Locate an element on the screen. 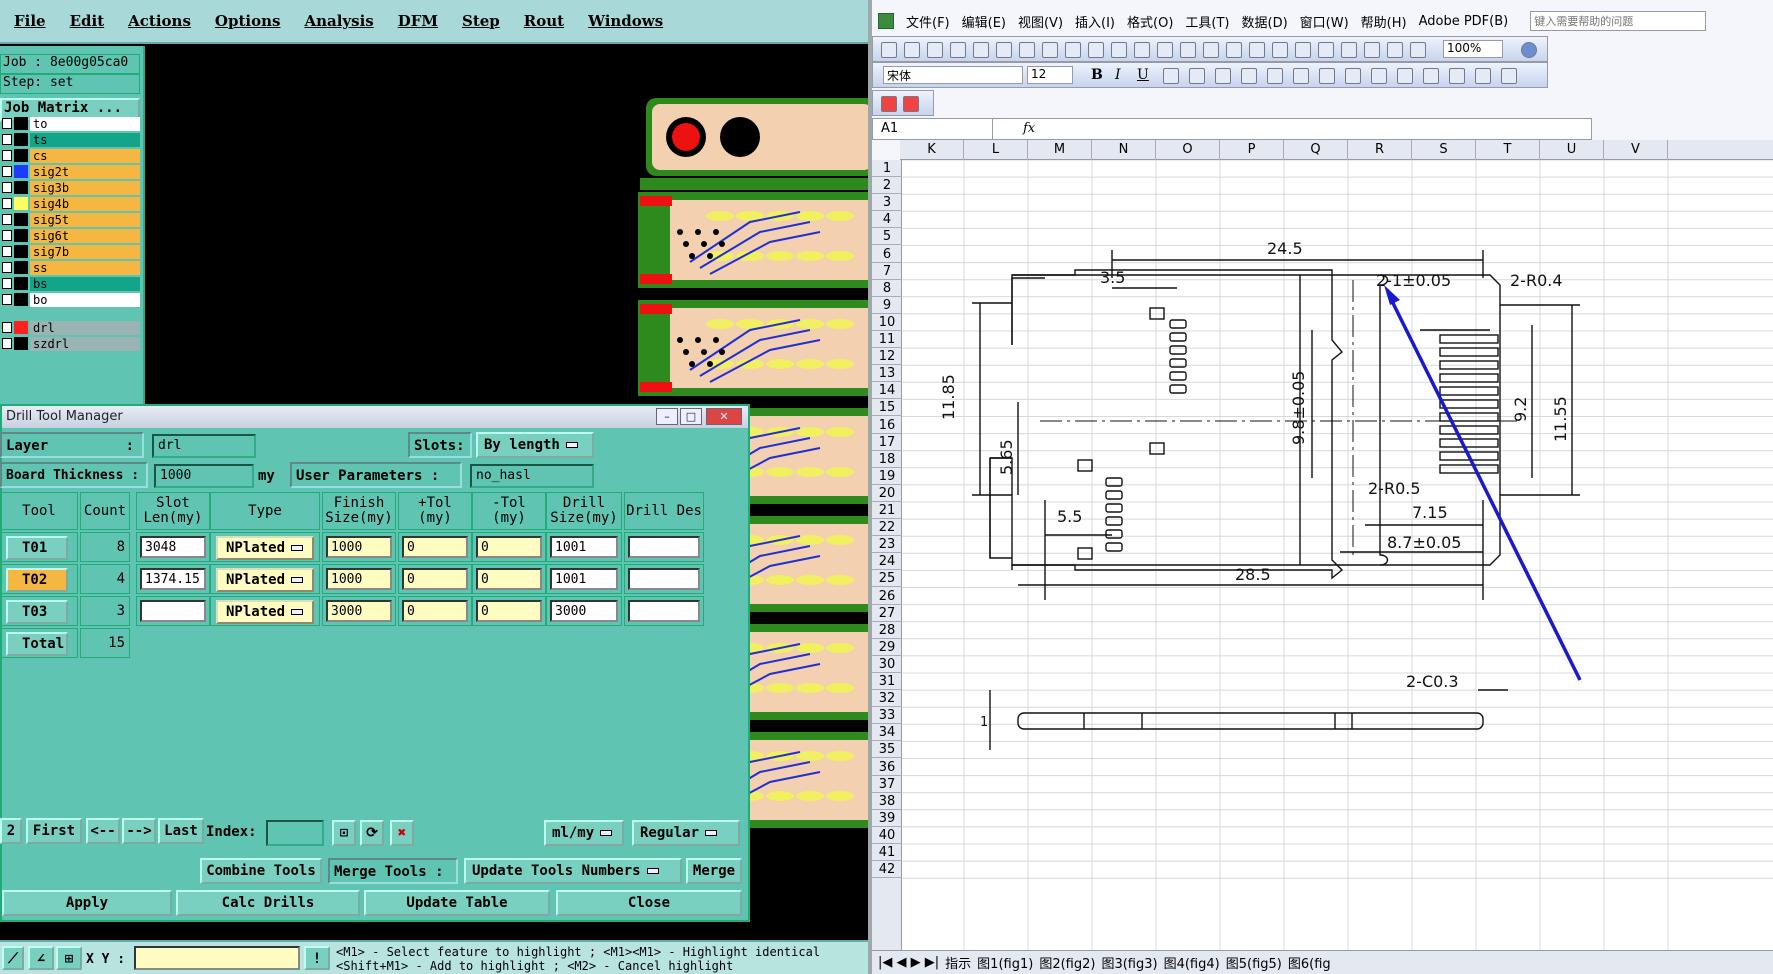  menu-windows: Windows is located at coordinates (625, 21).